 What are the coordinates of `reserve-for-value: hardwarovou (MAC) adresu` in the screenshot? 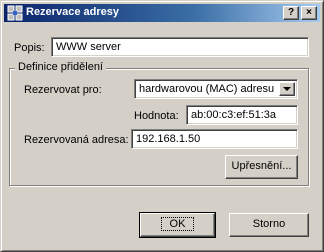 It's located at (207, 89).